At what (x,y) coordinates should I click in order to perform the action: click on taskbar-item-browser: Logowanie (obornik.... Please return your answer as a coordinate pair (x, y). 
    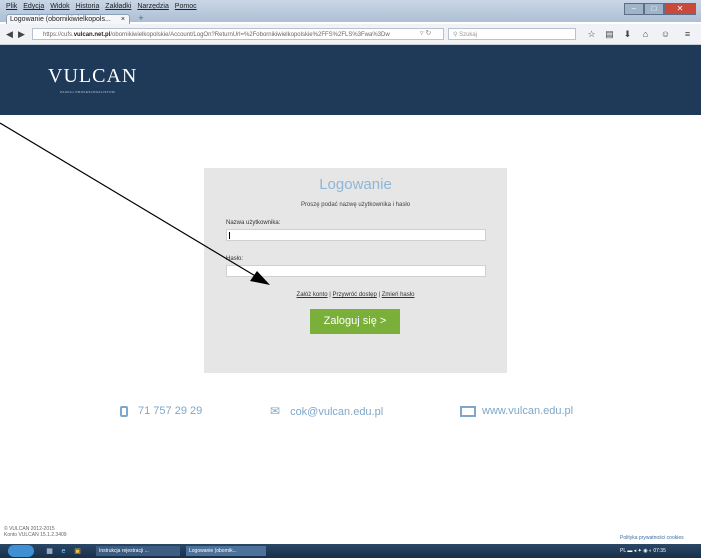
    Looking at the image, I should click on (226, 551).